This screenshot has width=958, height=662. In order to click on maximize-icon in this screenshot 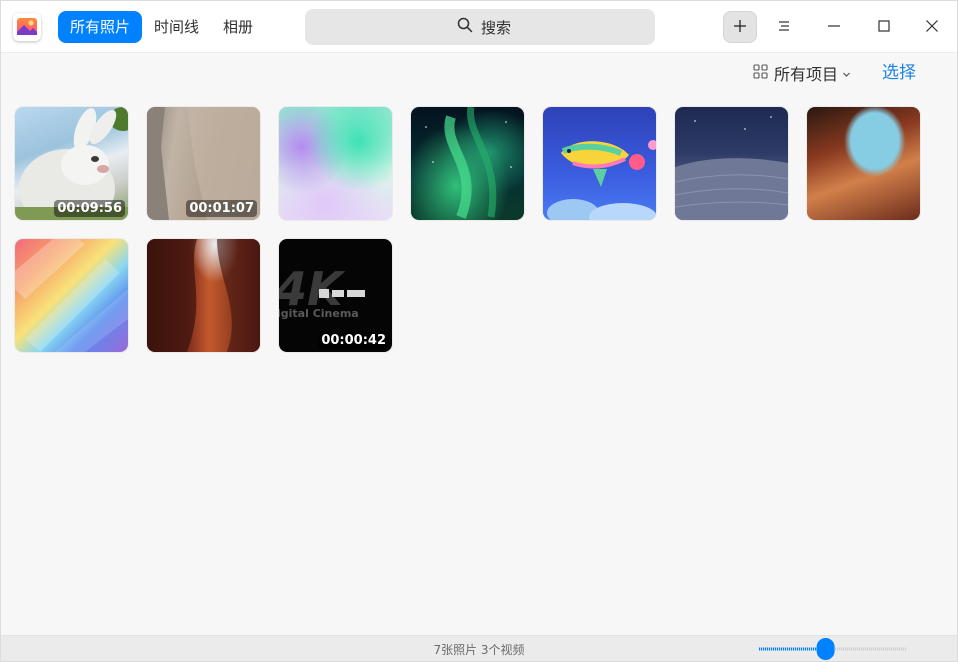, I will do `click(884, 27)`.